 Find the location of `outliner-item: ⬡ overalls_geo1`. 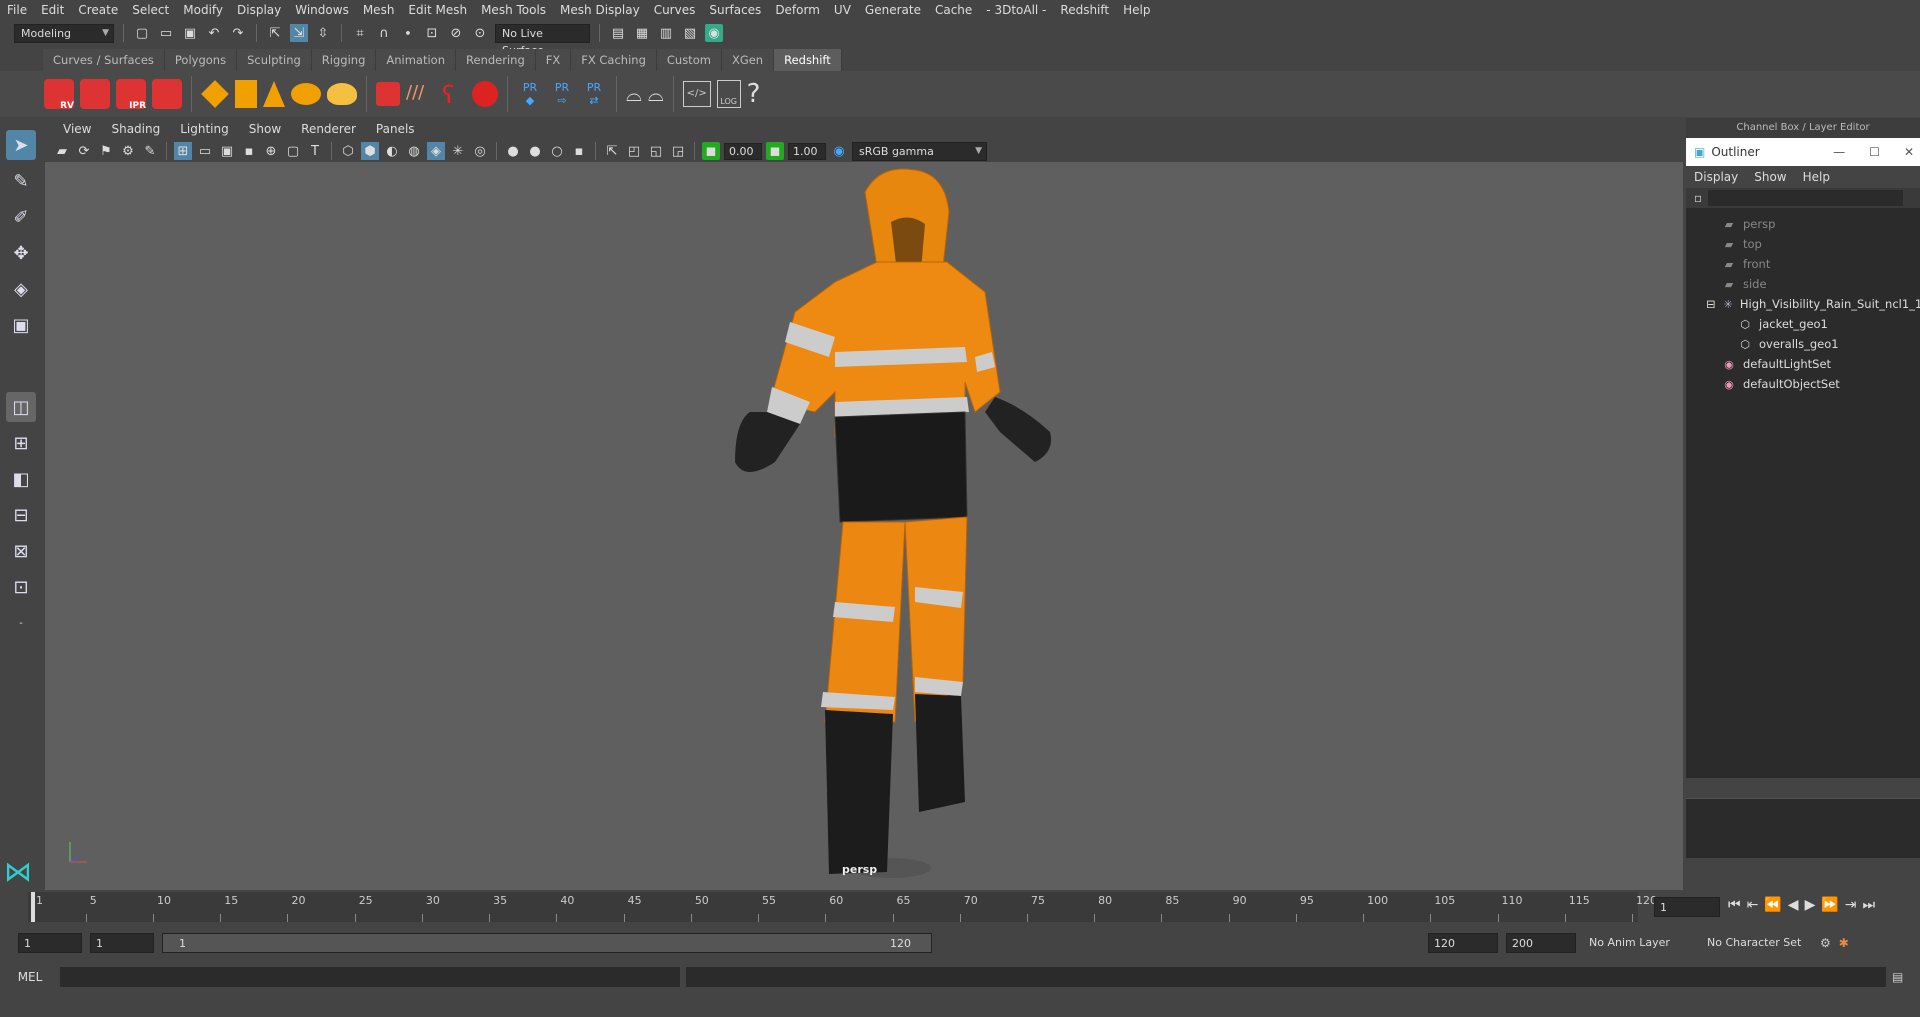

outliner-item: ⬡ overalls_geo1 is located at coordinates (1803, 344).